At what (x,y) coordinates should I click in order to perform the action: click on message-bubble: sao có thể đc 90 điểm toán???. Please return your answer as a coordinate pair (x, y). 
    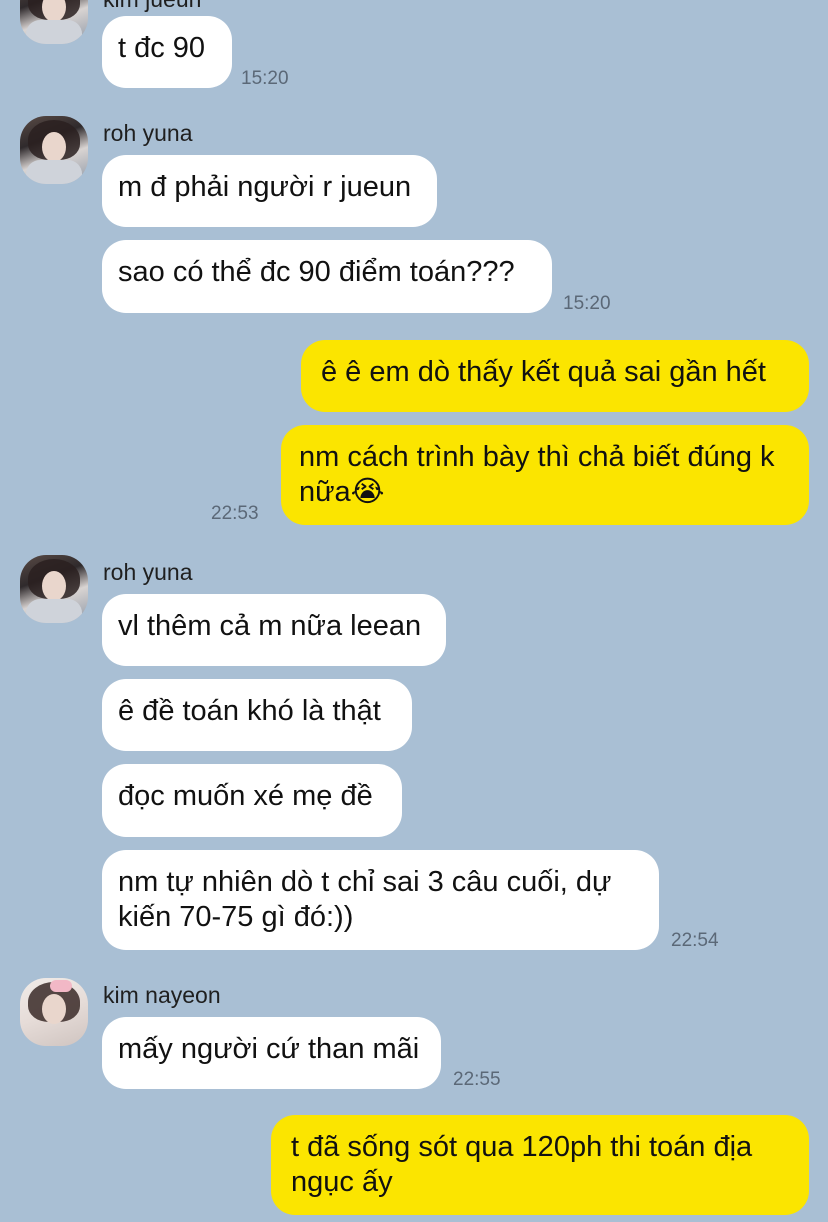
    Looking at the image, I should click on (327, 276).